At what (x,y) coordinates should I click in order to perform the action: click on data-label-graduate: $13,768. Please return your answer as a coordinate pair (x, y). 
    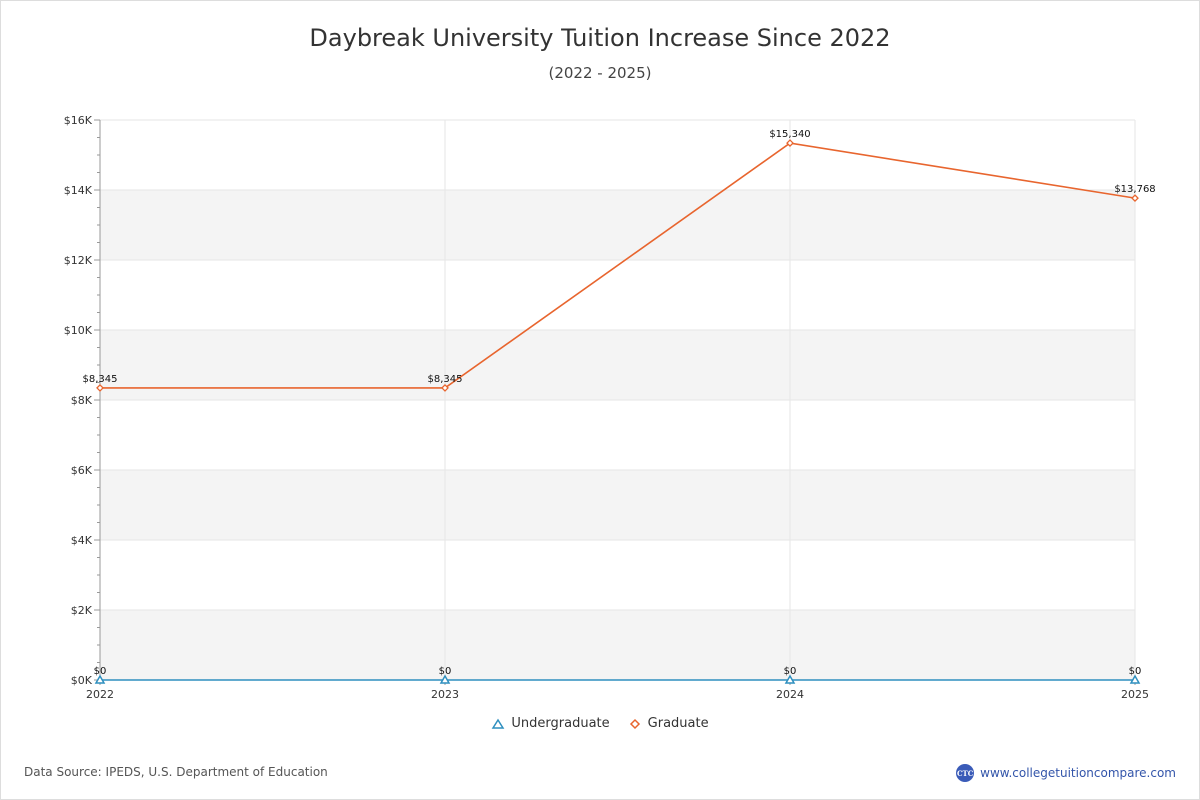
    Looking at the image, I should click on (1134, 189).